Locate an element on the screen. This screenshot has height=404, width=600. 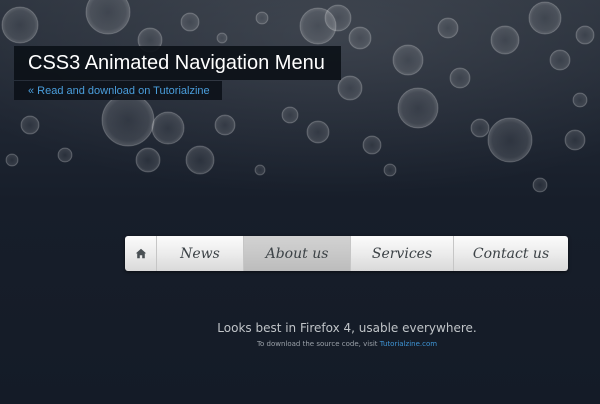
nav-item-home is located at coordinates (141, 253).